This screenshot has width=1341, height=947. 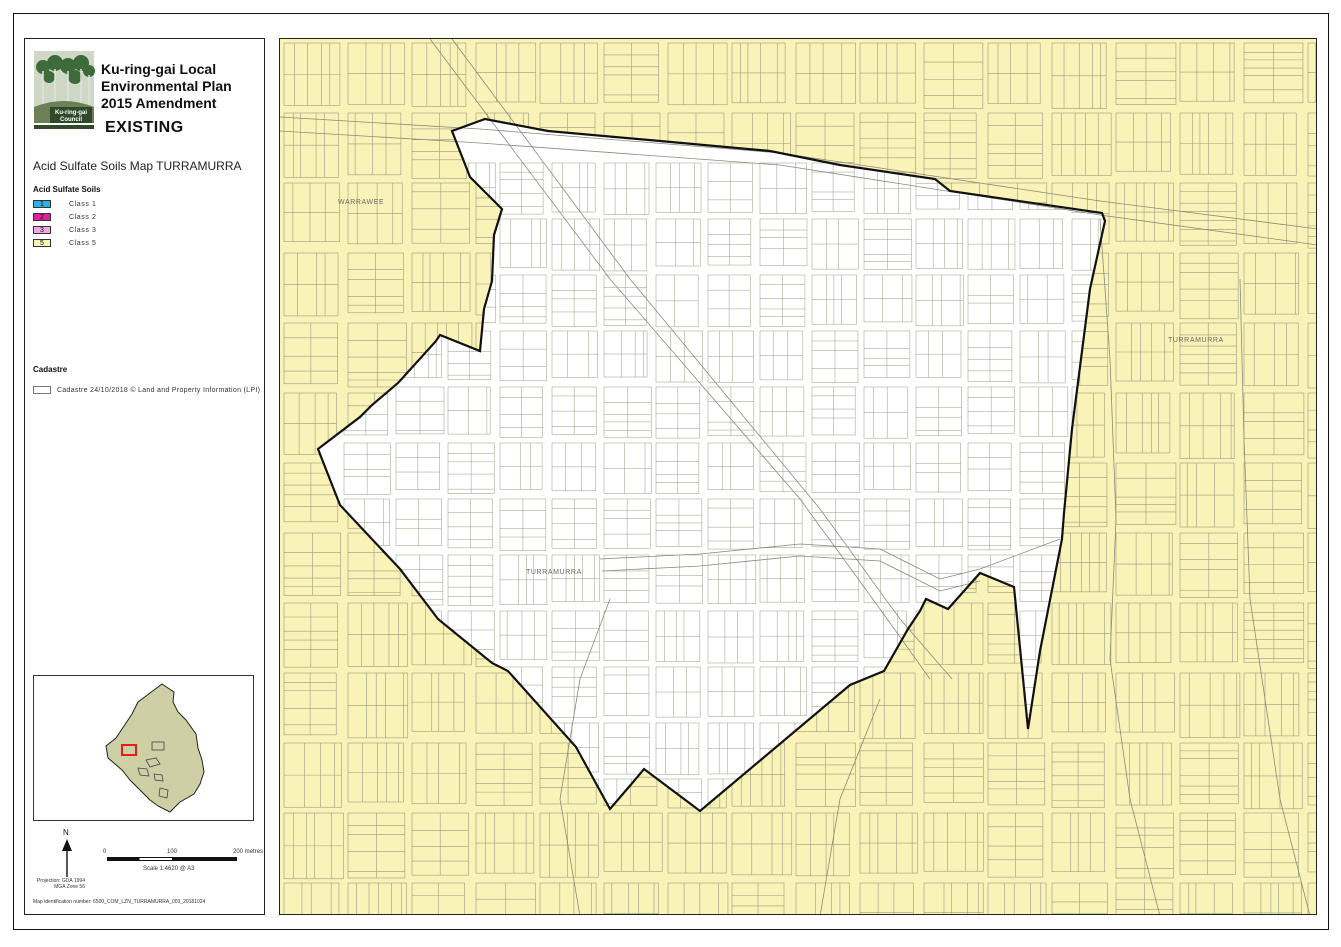 I want to click on north-label: N, so click(x=66, y=832).